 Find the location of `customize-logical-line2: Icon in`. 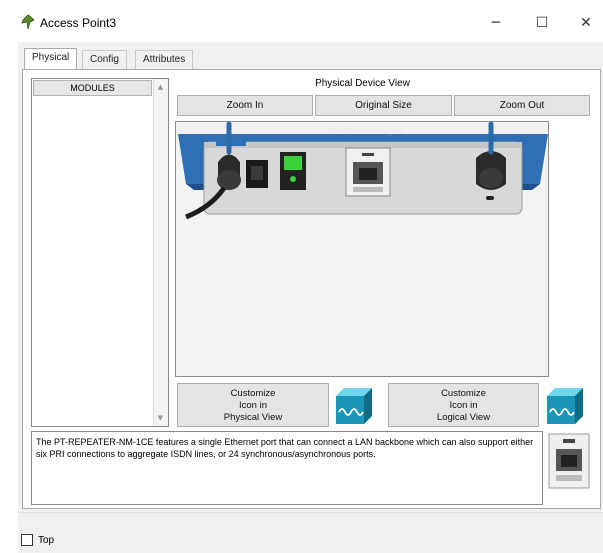

customize-logical-line2: Icon in is located at coordinates (463, 405).